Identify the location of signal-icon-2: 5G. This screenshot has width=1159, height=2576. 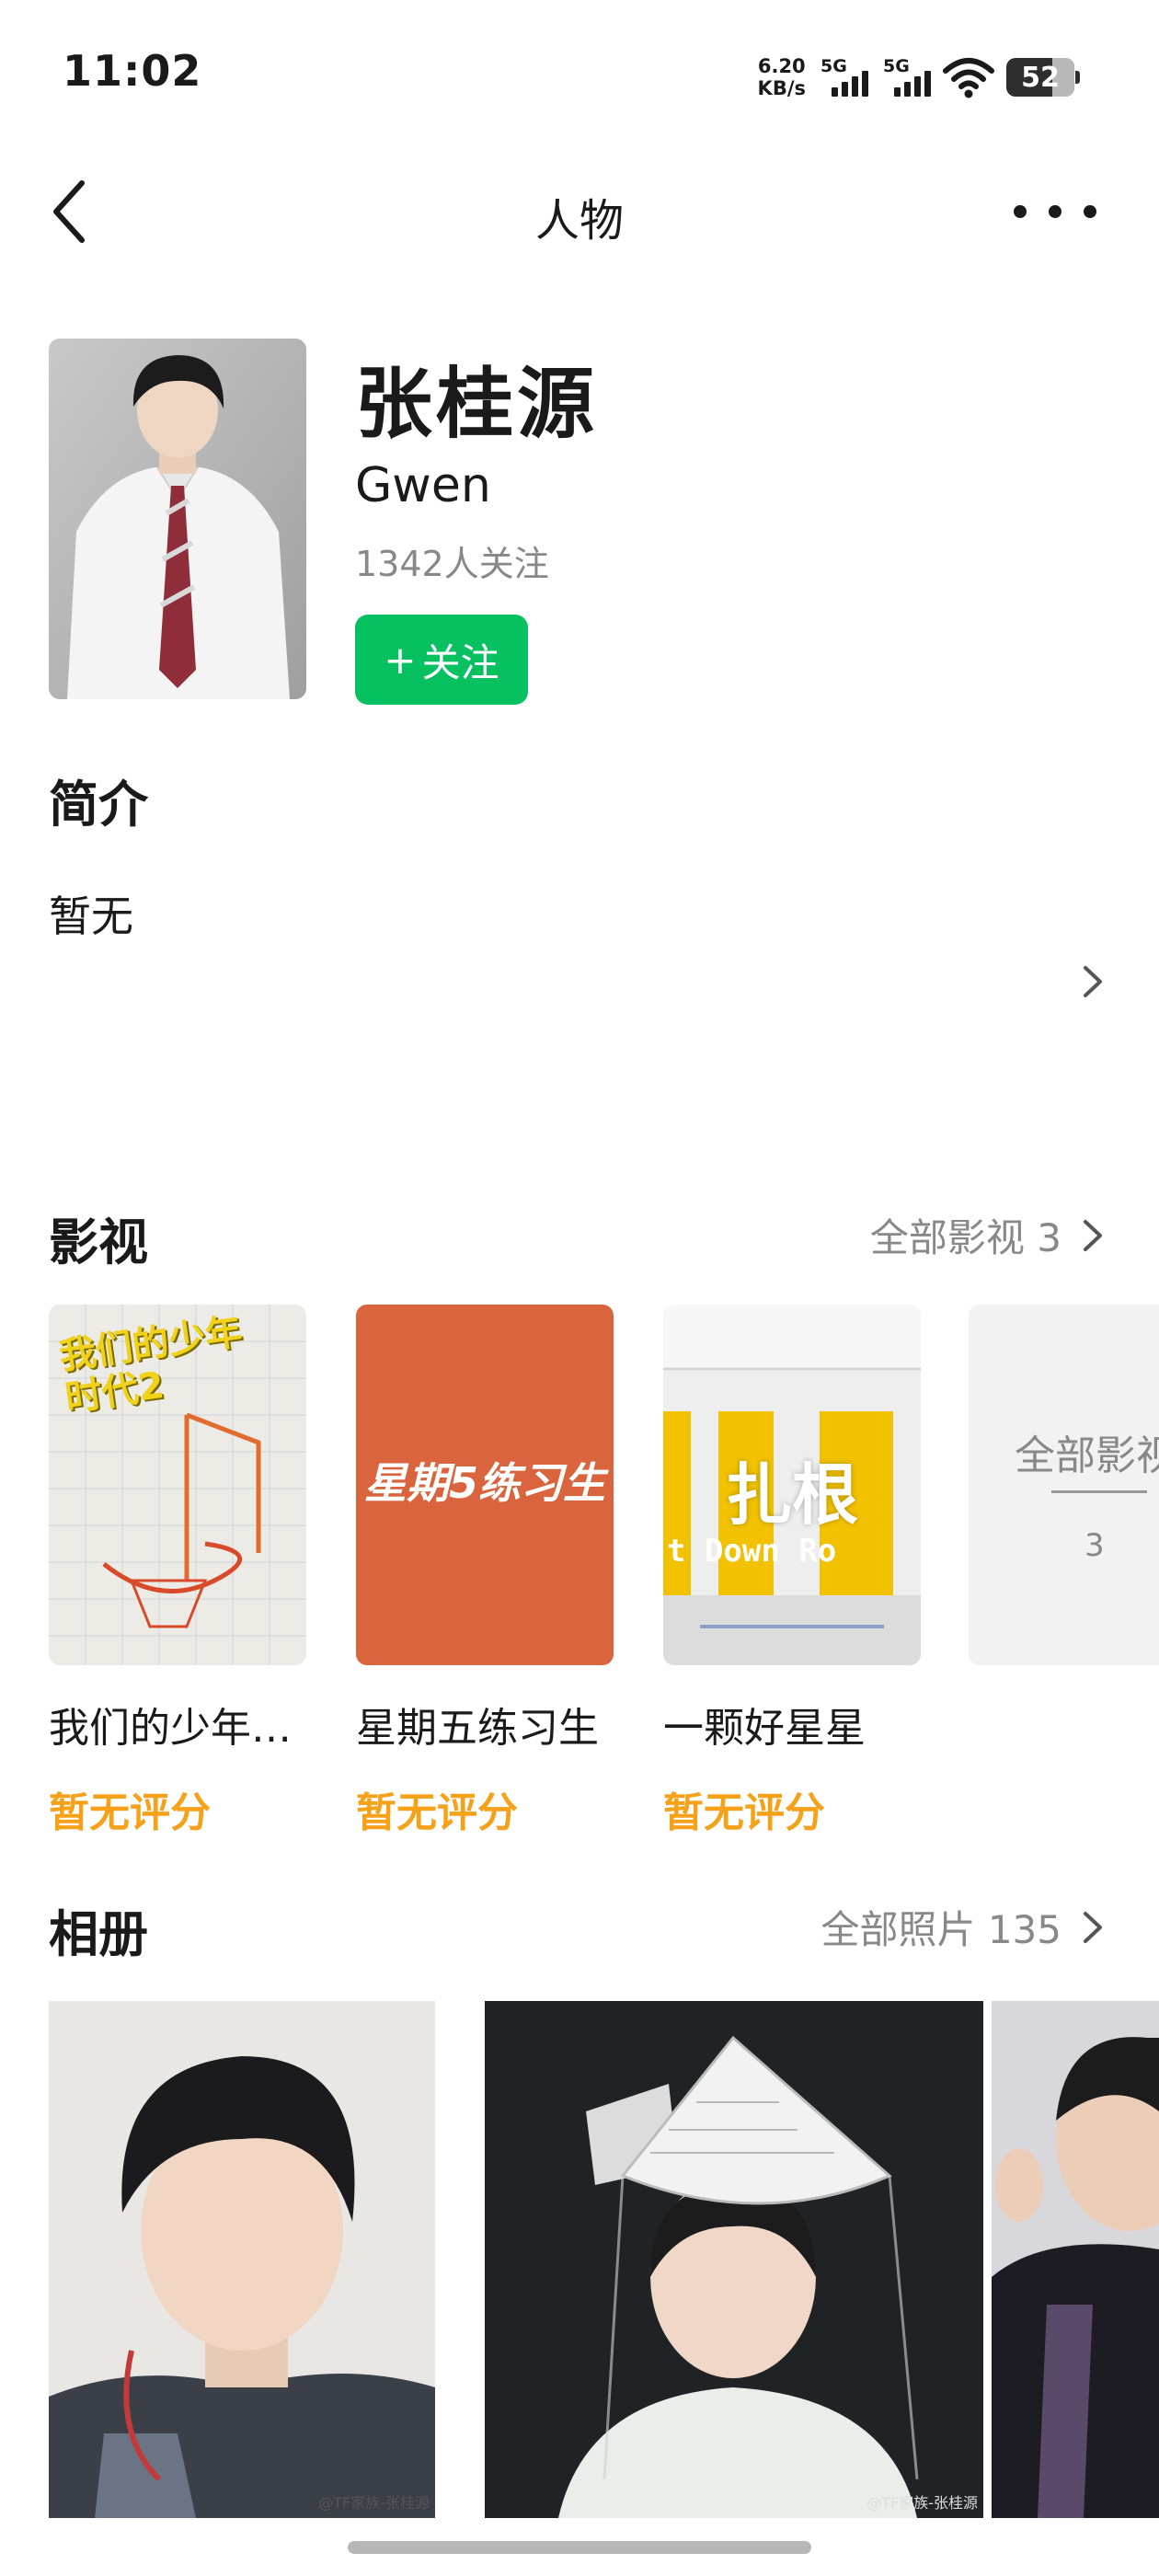
(905, 77).